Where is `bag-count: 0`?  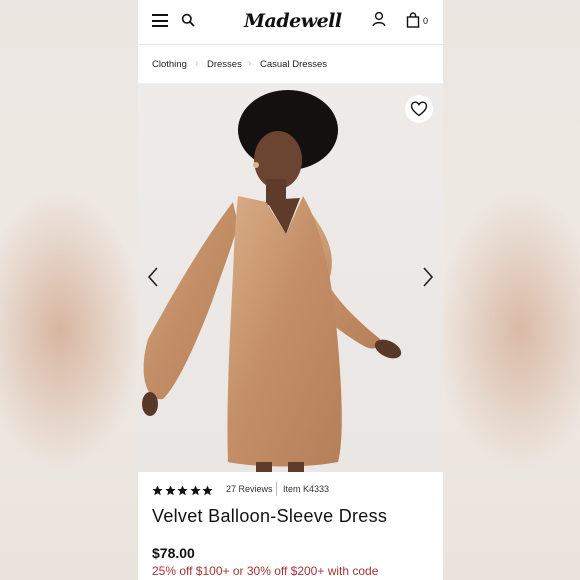
bag-count: 0 is located at coordinates (426, 21).